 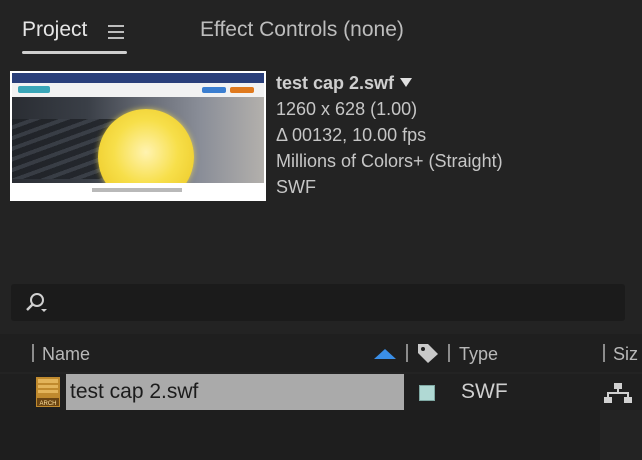 What do you see at coordinates (138, 78) in the screenshot?
I see `thumbnail-topbar` at bounding box center [138, 78].